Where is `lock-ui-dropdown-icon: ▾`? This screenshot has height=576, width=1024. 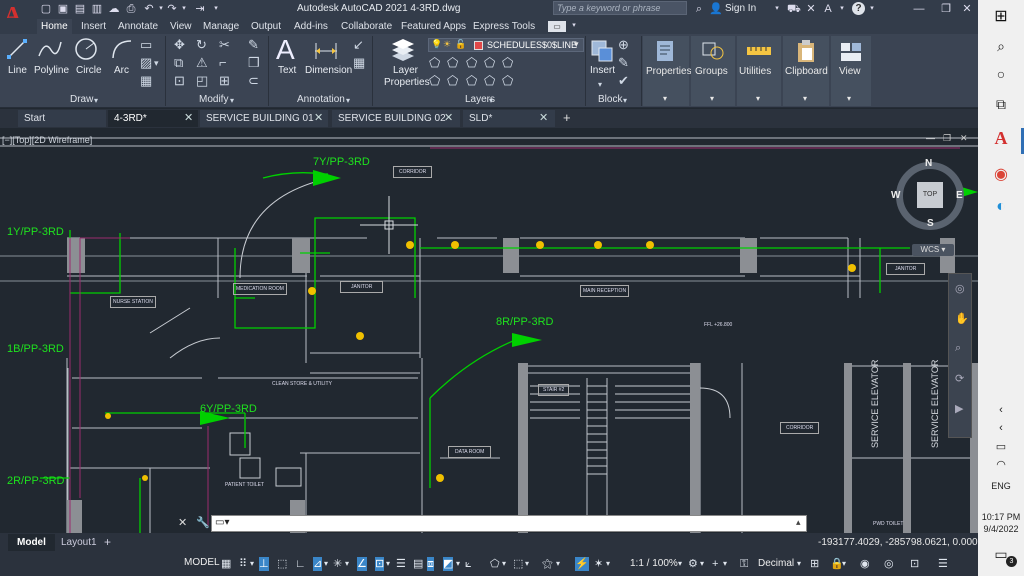 lock-ui-dropdown-icon: ▾ is located at coordinates (844, 564).